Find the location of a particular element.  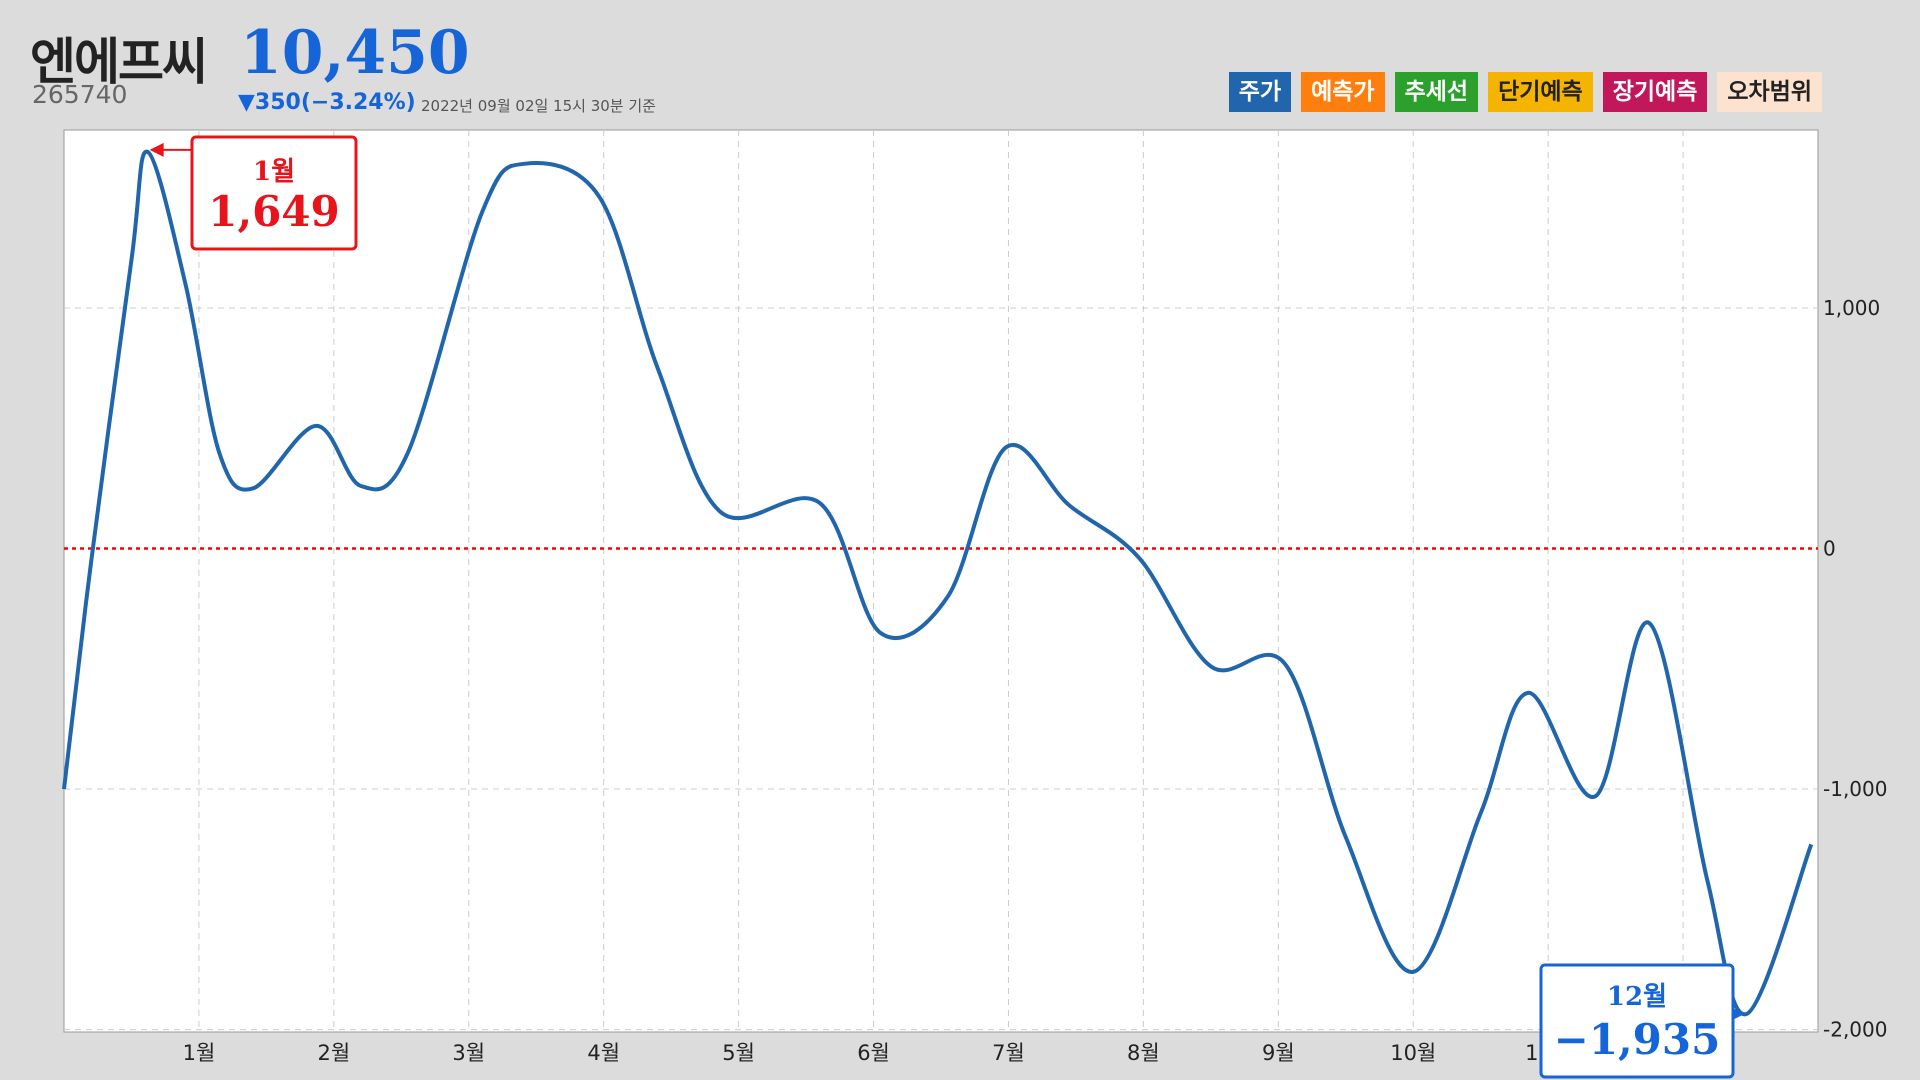

x-tick-label: 1월 is located at coordinates (199, 1053).